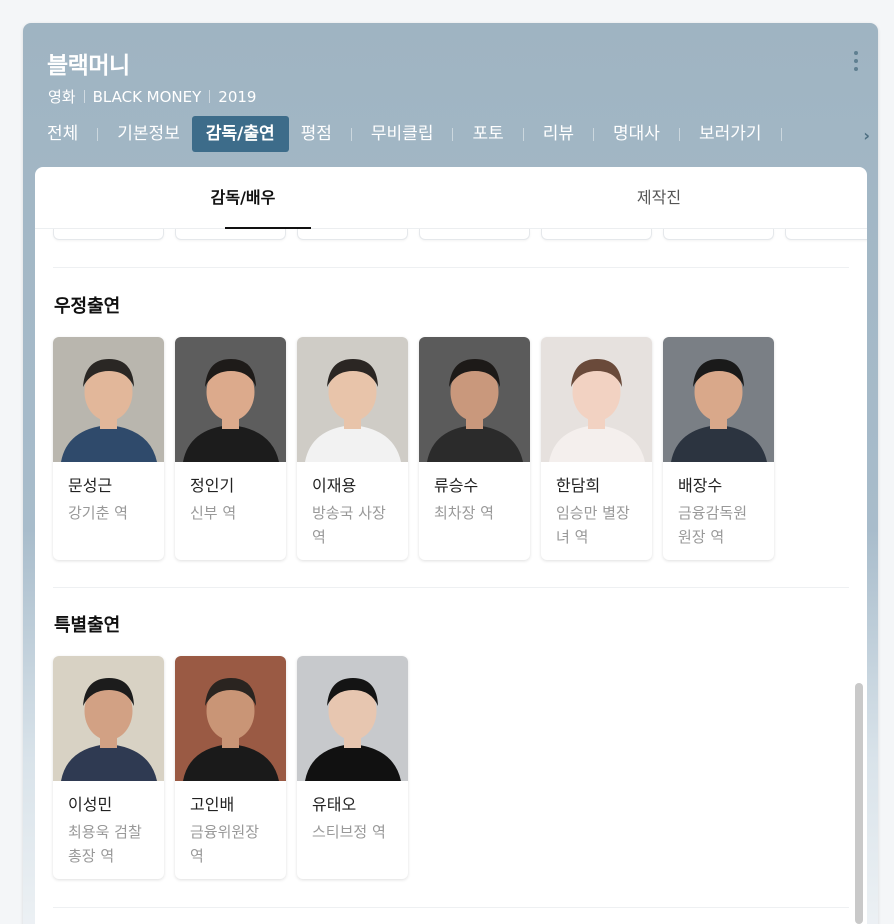 The width and height of the screenshot is (894, 924). Describe the element at coordinates (402, 134) in the screenshot. I see `tab-clips: 무비클립` at that location.